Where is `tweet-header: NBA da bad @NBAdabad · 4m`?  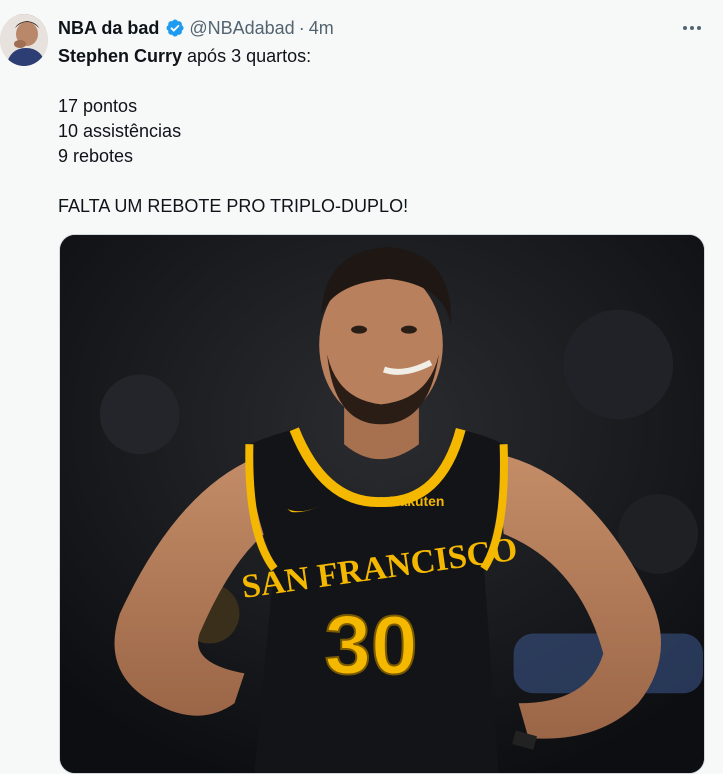 tweet-header: NBA da bad @NBAdabad · 4m is located at coordinates (196, 28).